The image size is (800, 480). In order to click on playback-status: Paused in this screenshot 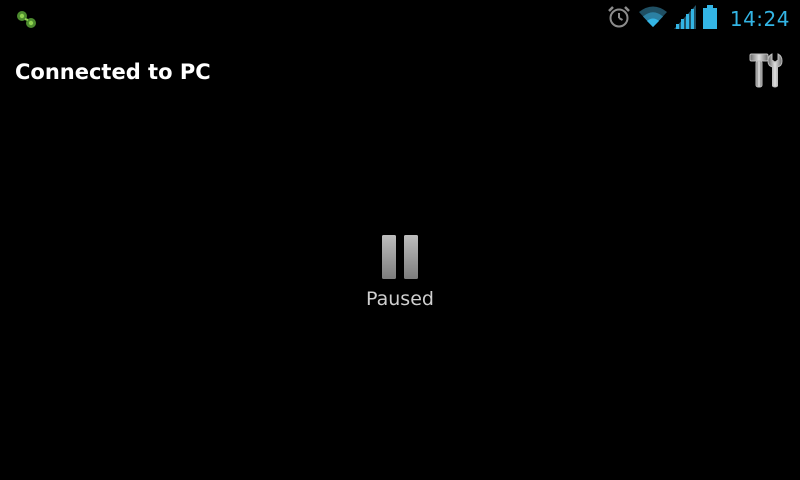, I will do `click(400, 272)`.